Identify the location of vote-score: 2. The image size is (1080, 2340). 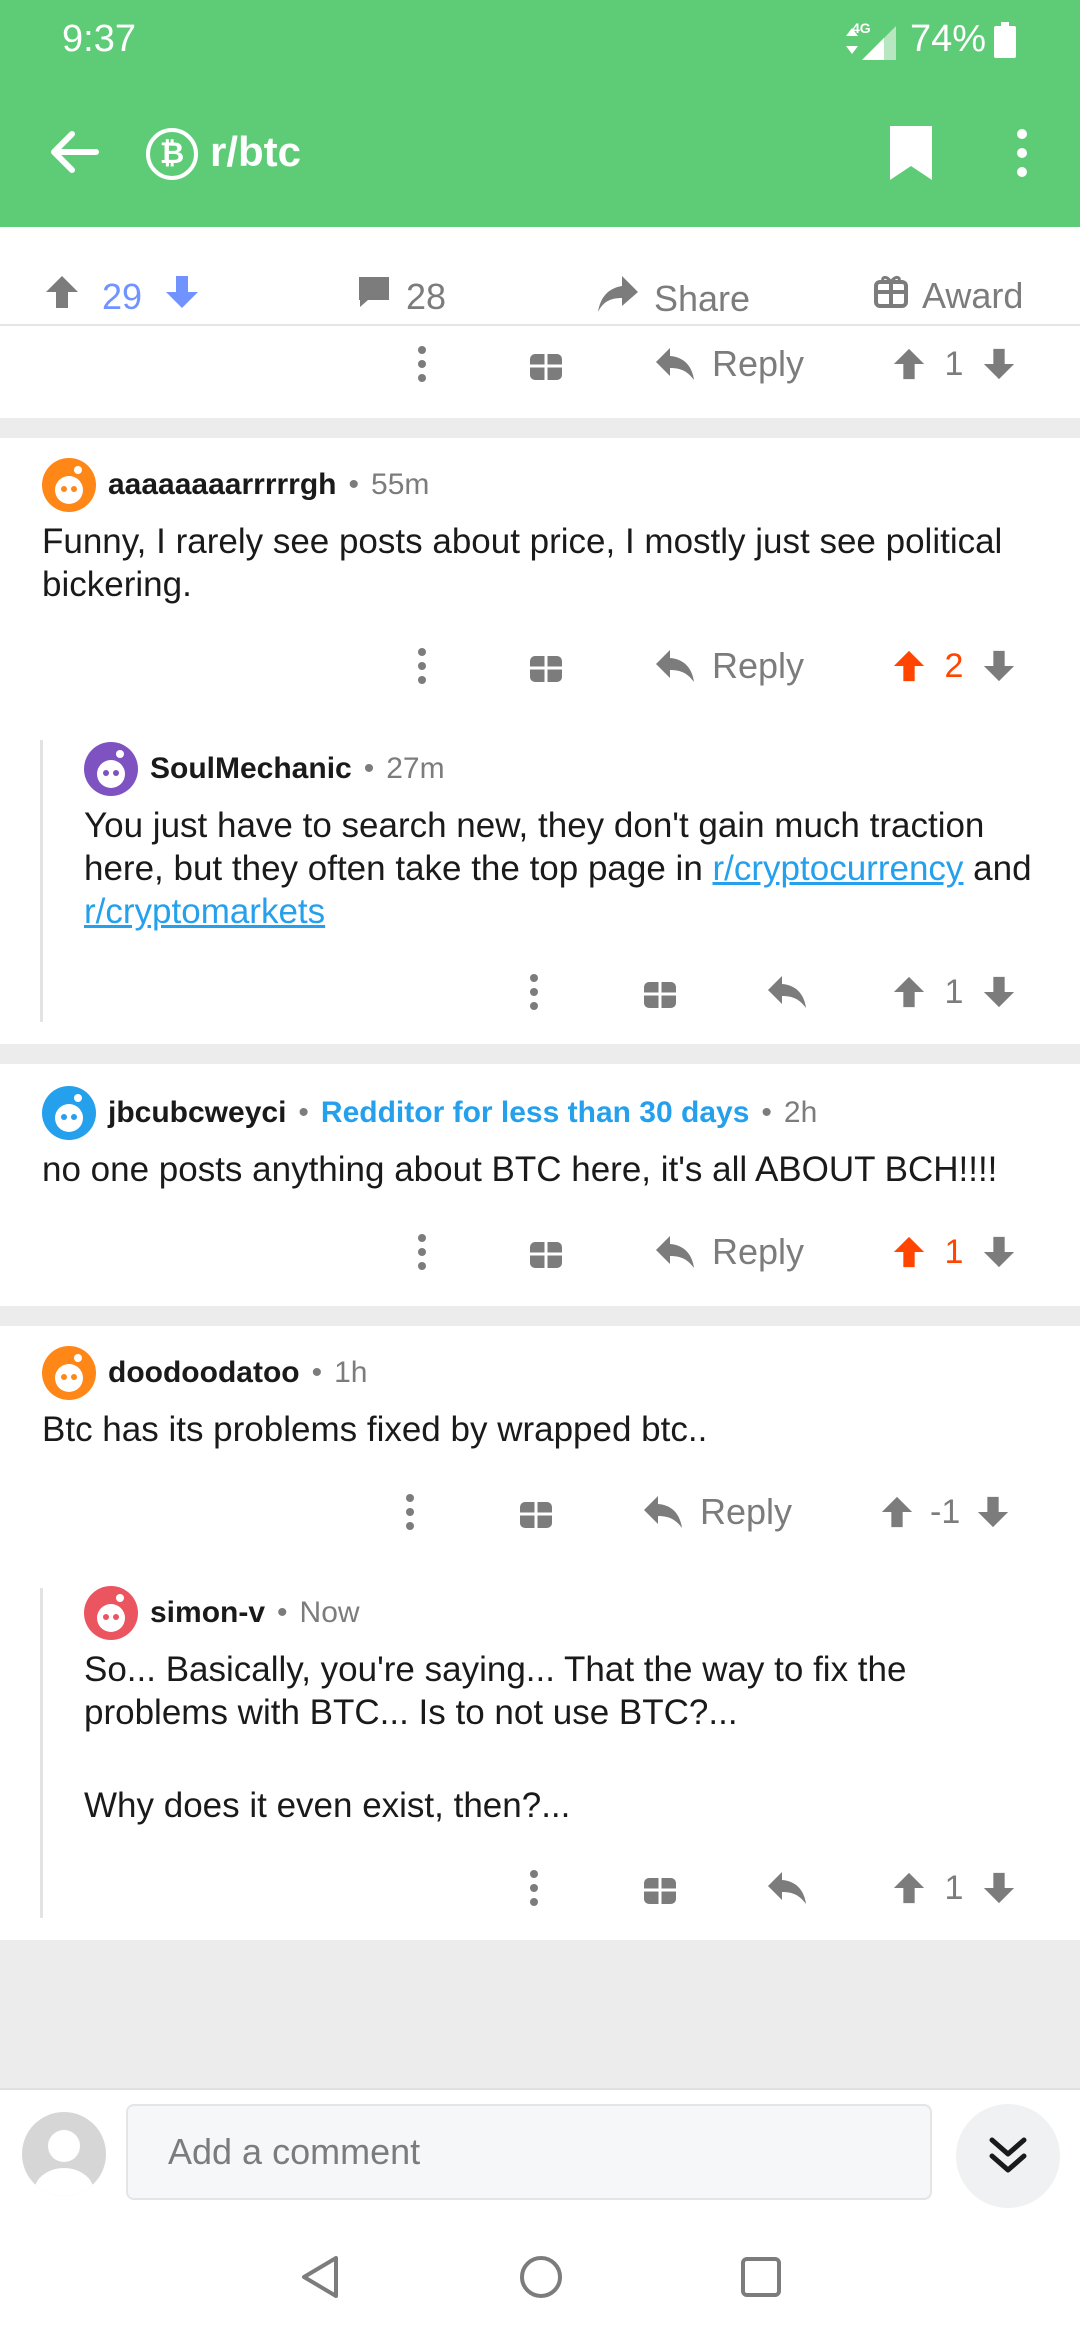
(954, 665).